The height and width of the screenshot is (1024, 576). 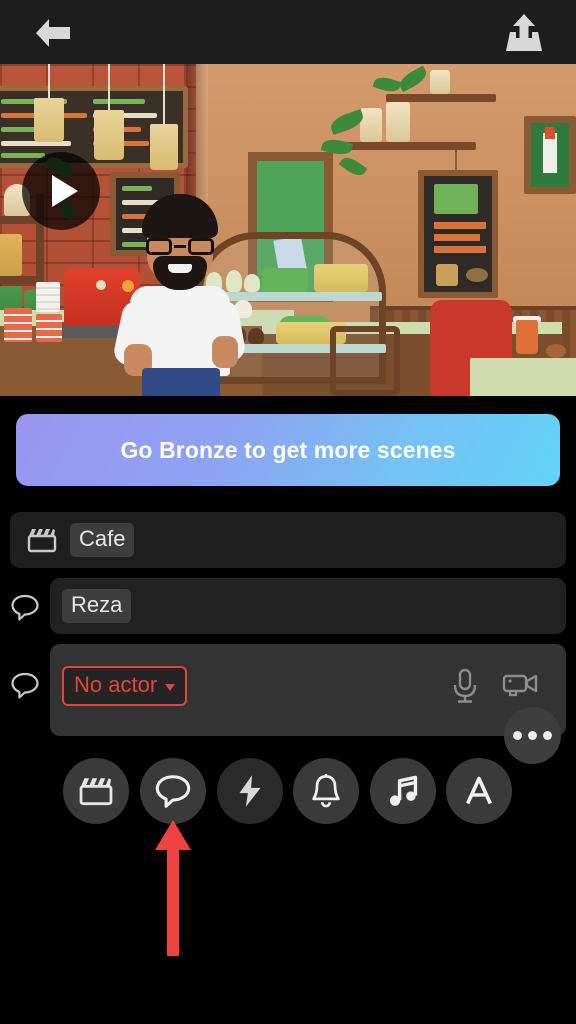 What do you see at coordinates (102, 540) in the screenshot?
I see `scene-value-chip: Cafe` at bounding box center [102, 540].